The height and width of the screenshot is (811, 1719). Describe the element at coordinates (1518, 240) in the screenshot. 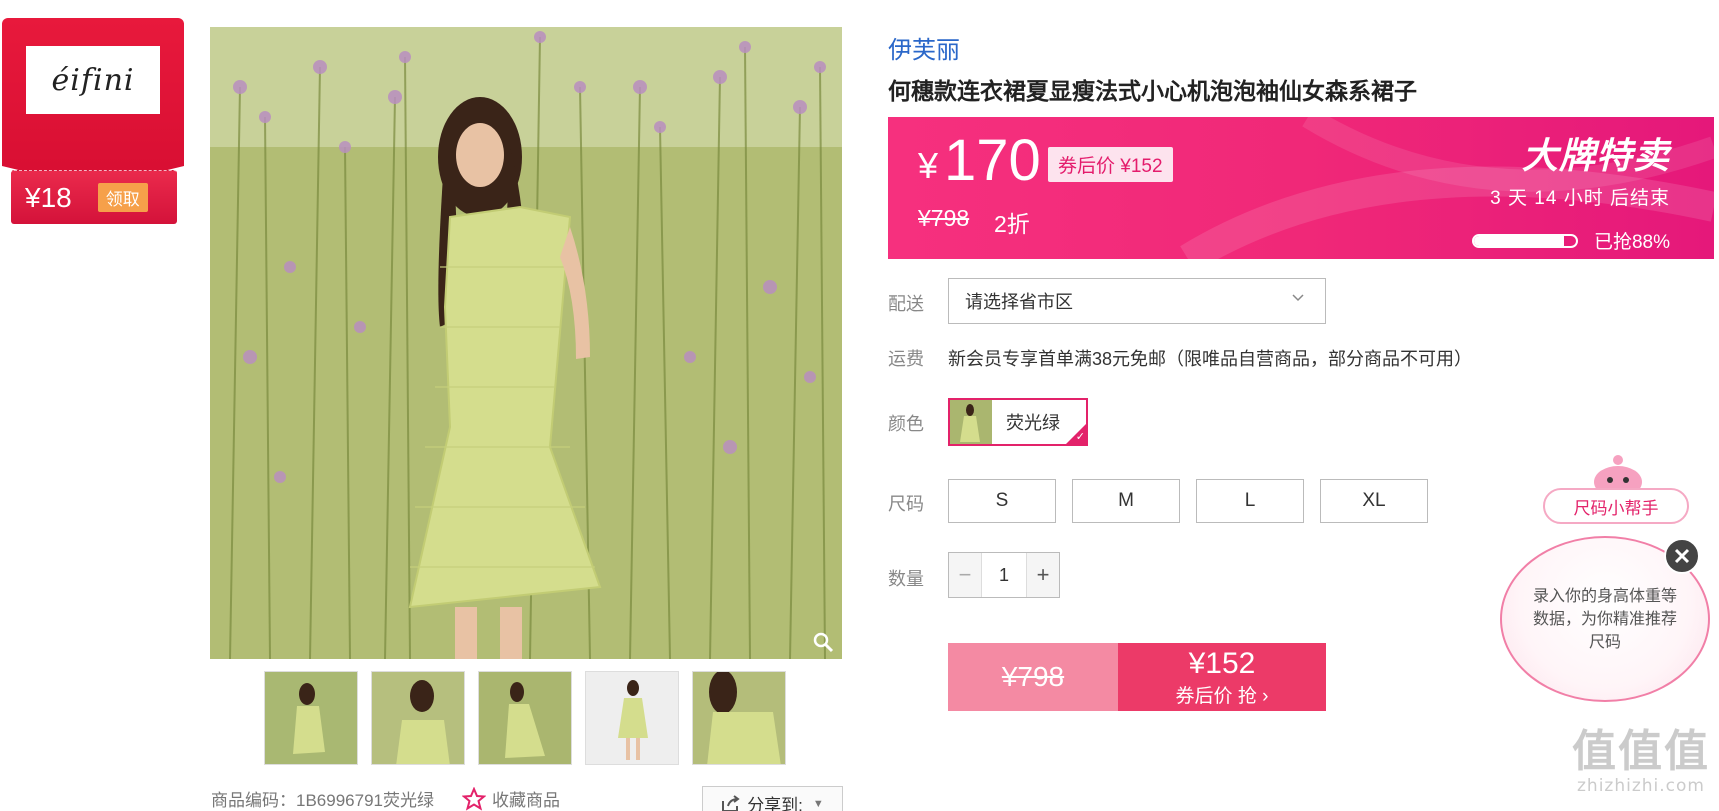

I see `progress-fill` at that location.